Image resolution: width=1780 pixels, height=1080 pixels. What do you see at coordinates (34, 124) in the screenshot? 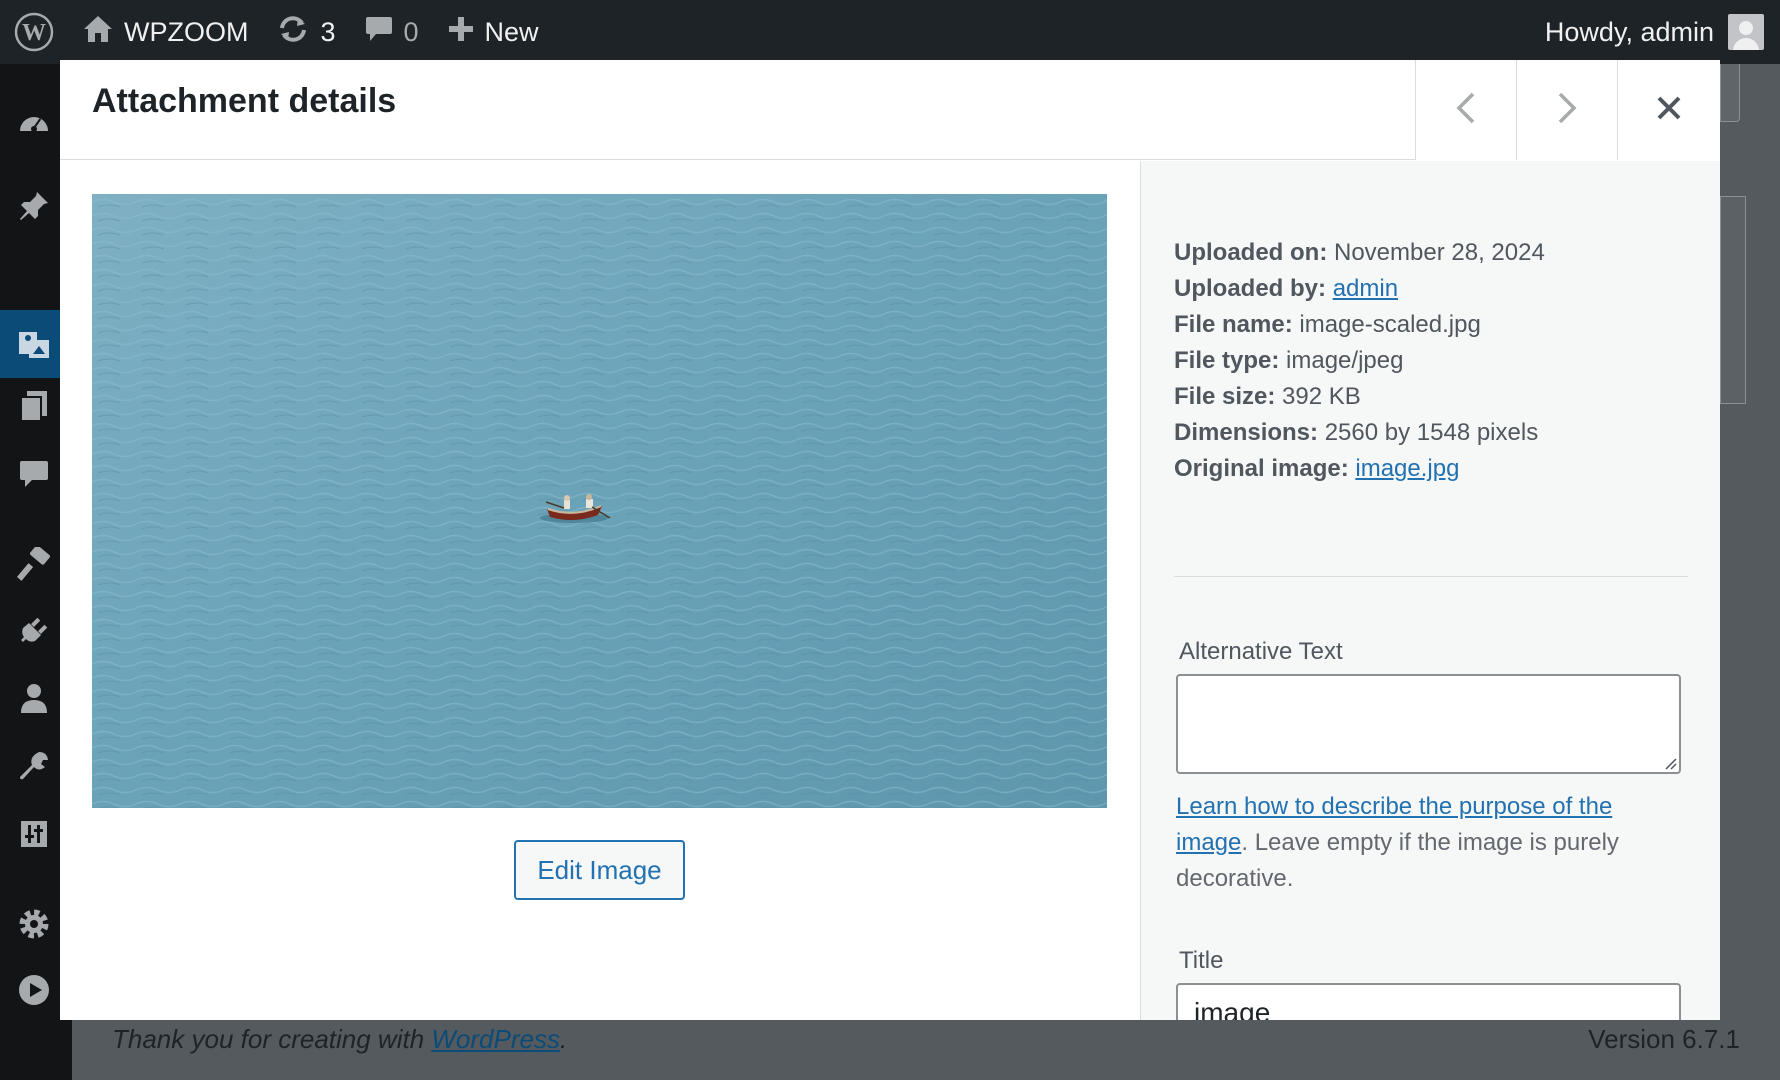
I see `dashboard-icon` at bounding box center [34, 124].